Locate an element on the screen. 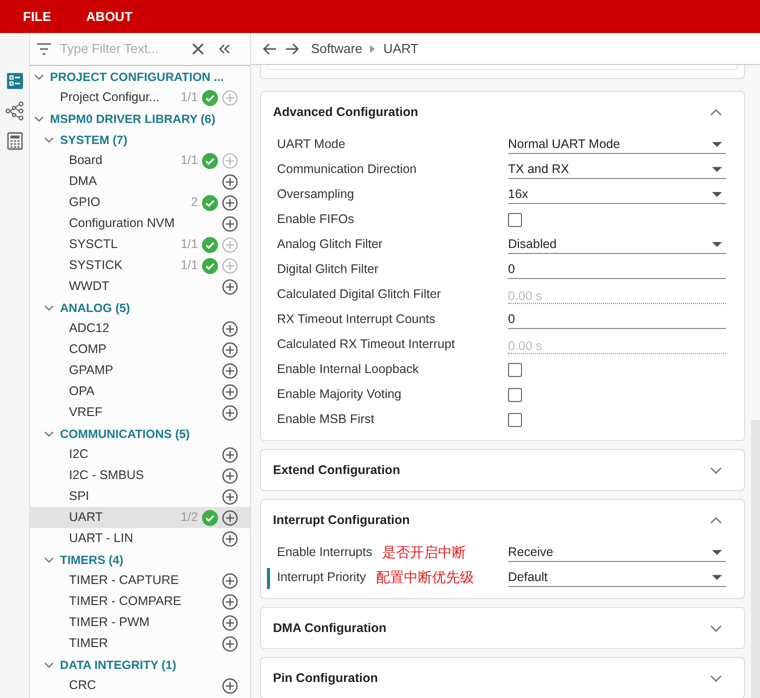  tree-item: UART - LIN is located at coordinates (140, 538).